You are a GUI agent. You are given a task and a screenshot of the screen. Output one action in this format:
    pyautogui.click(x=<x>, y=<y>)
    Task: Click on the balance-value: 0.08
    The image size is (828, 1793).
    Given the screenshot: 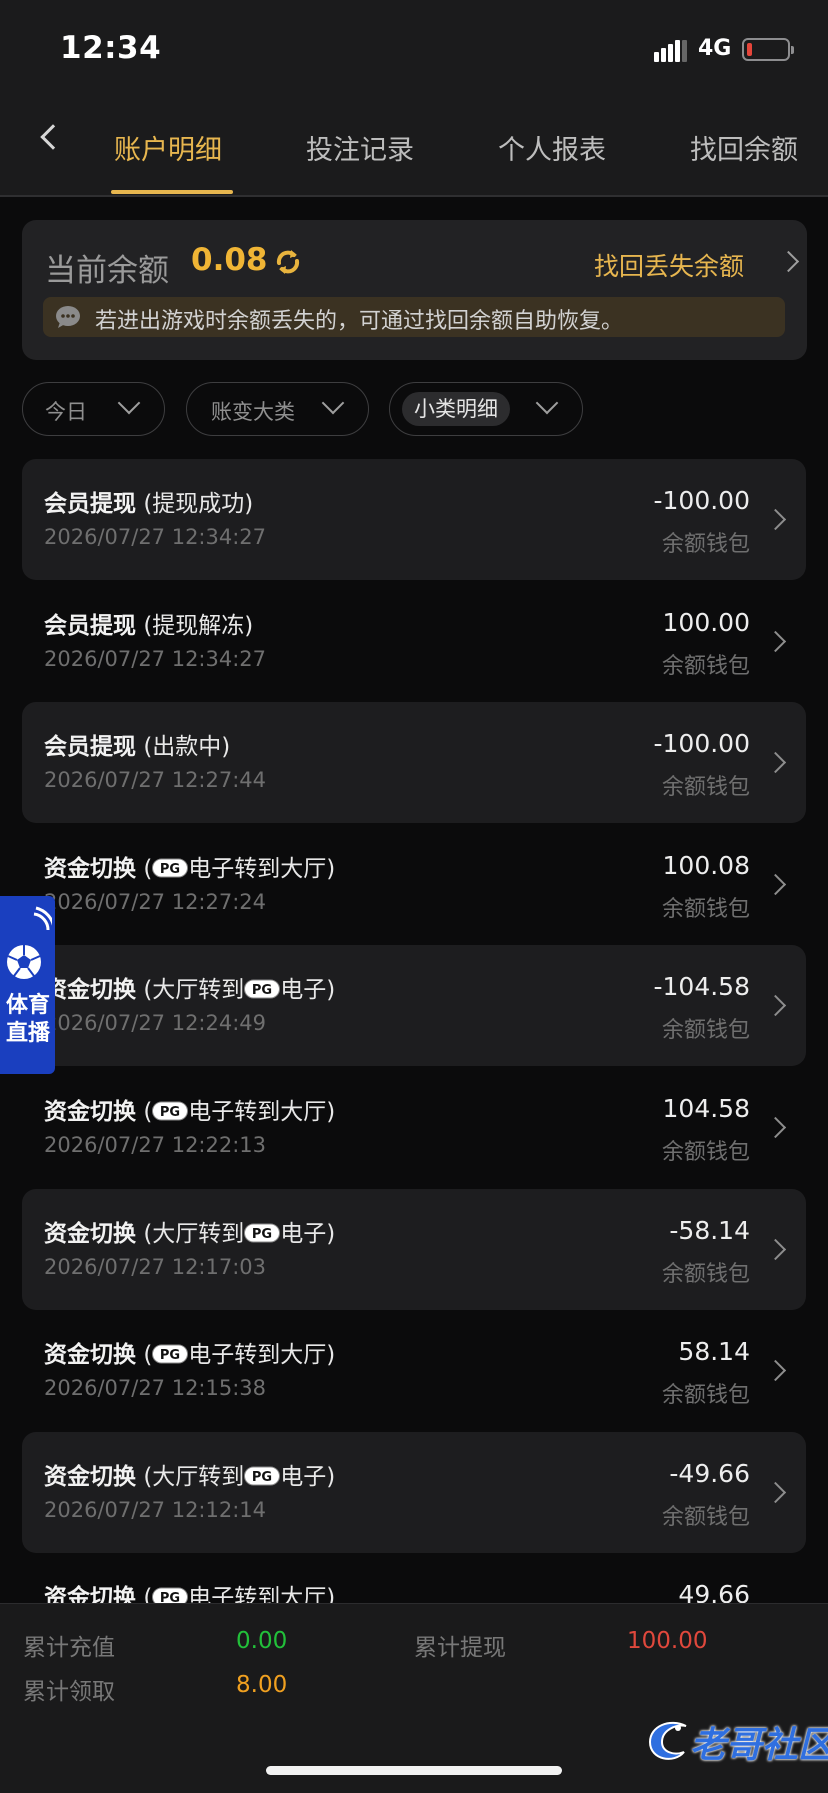 What is the action you would take?
    pyautogui.click(x=229, y=260)
    